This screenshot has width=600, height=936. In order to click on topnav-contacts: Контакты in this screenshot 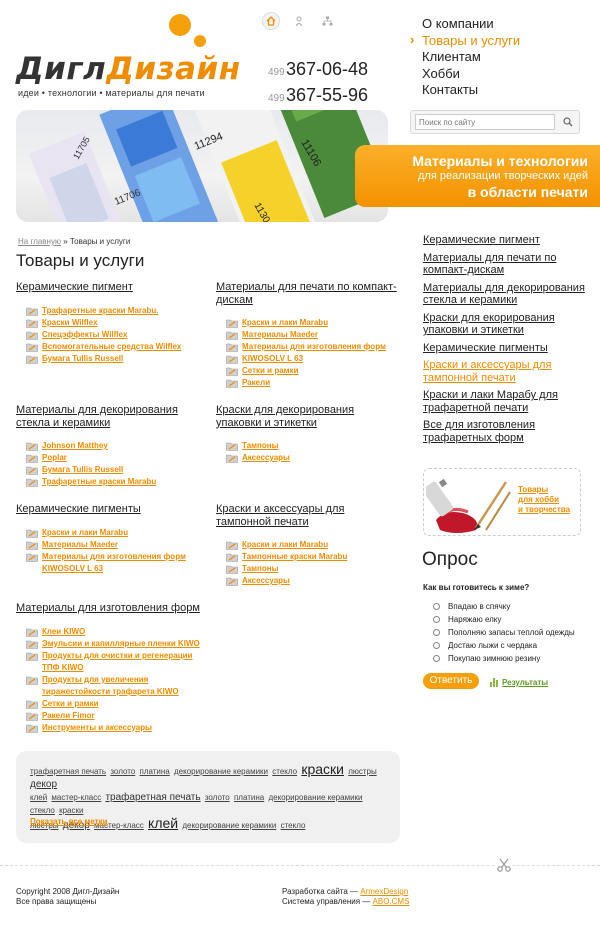, I will do `click(465, 90)`.